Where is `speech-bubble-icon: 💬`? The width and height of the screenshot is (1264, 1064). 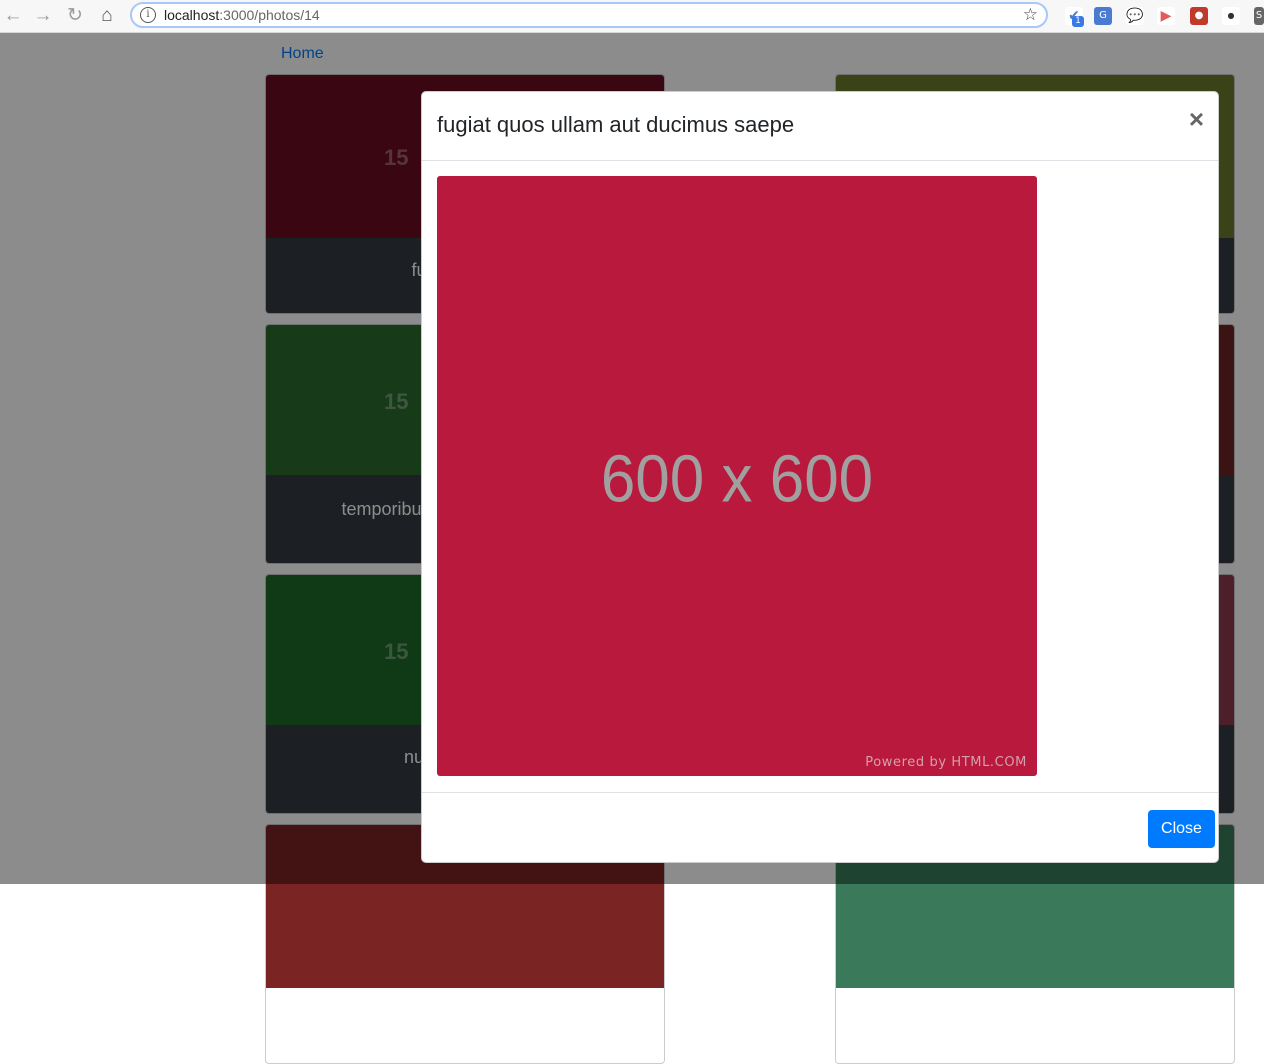
speech-bubble-icon: 💬 is located at coordinates (1135, 16).